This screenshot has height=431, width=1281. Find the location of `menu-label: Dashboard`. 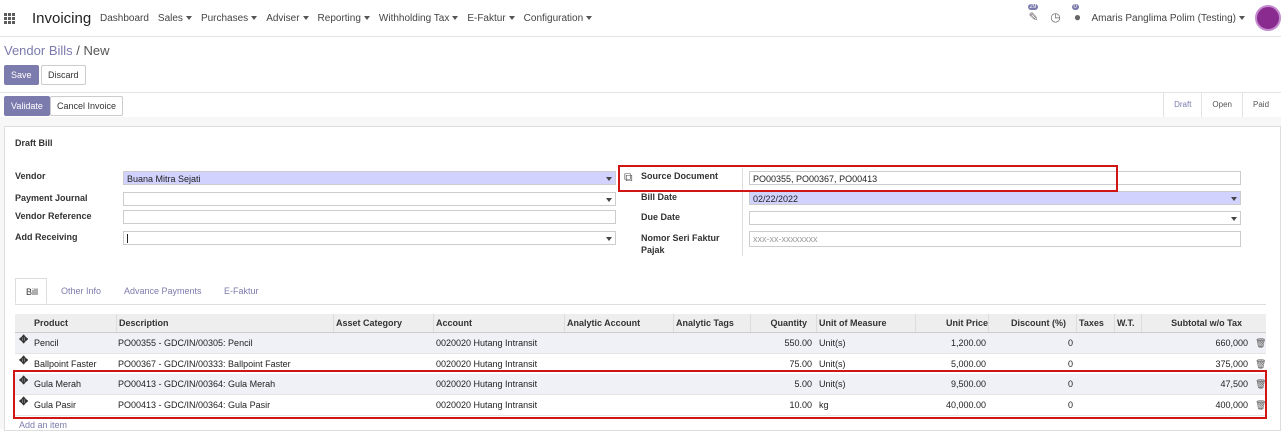

menu-label: Dashboard is located at coordinates (124, 18).